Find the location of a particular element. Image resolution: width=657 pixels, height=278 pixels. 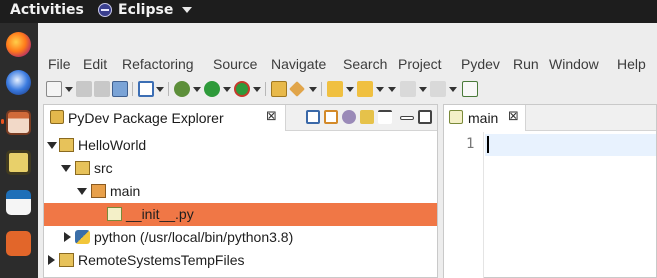

build-icon is located at coordinates (120, 89).